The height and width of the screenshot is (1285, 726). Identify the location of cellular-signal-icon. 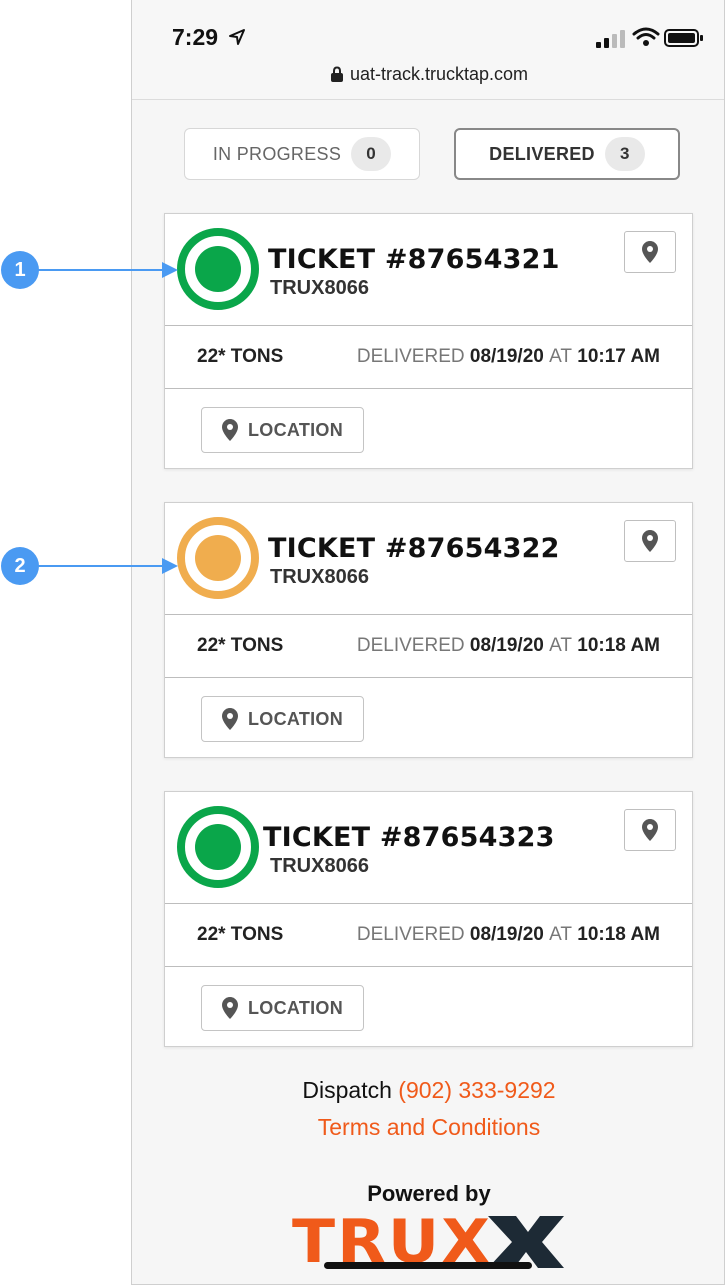
(610, 39).